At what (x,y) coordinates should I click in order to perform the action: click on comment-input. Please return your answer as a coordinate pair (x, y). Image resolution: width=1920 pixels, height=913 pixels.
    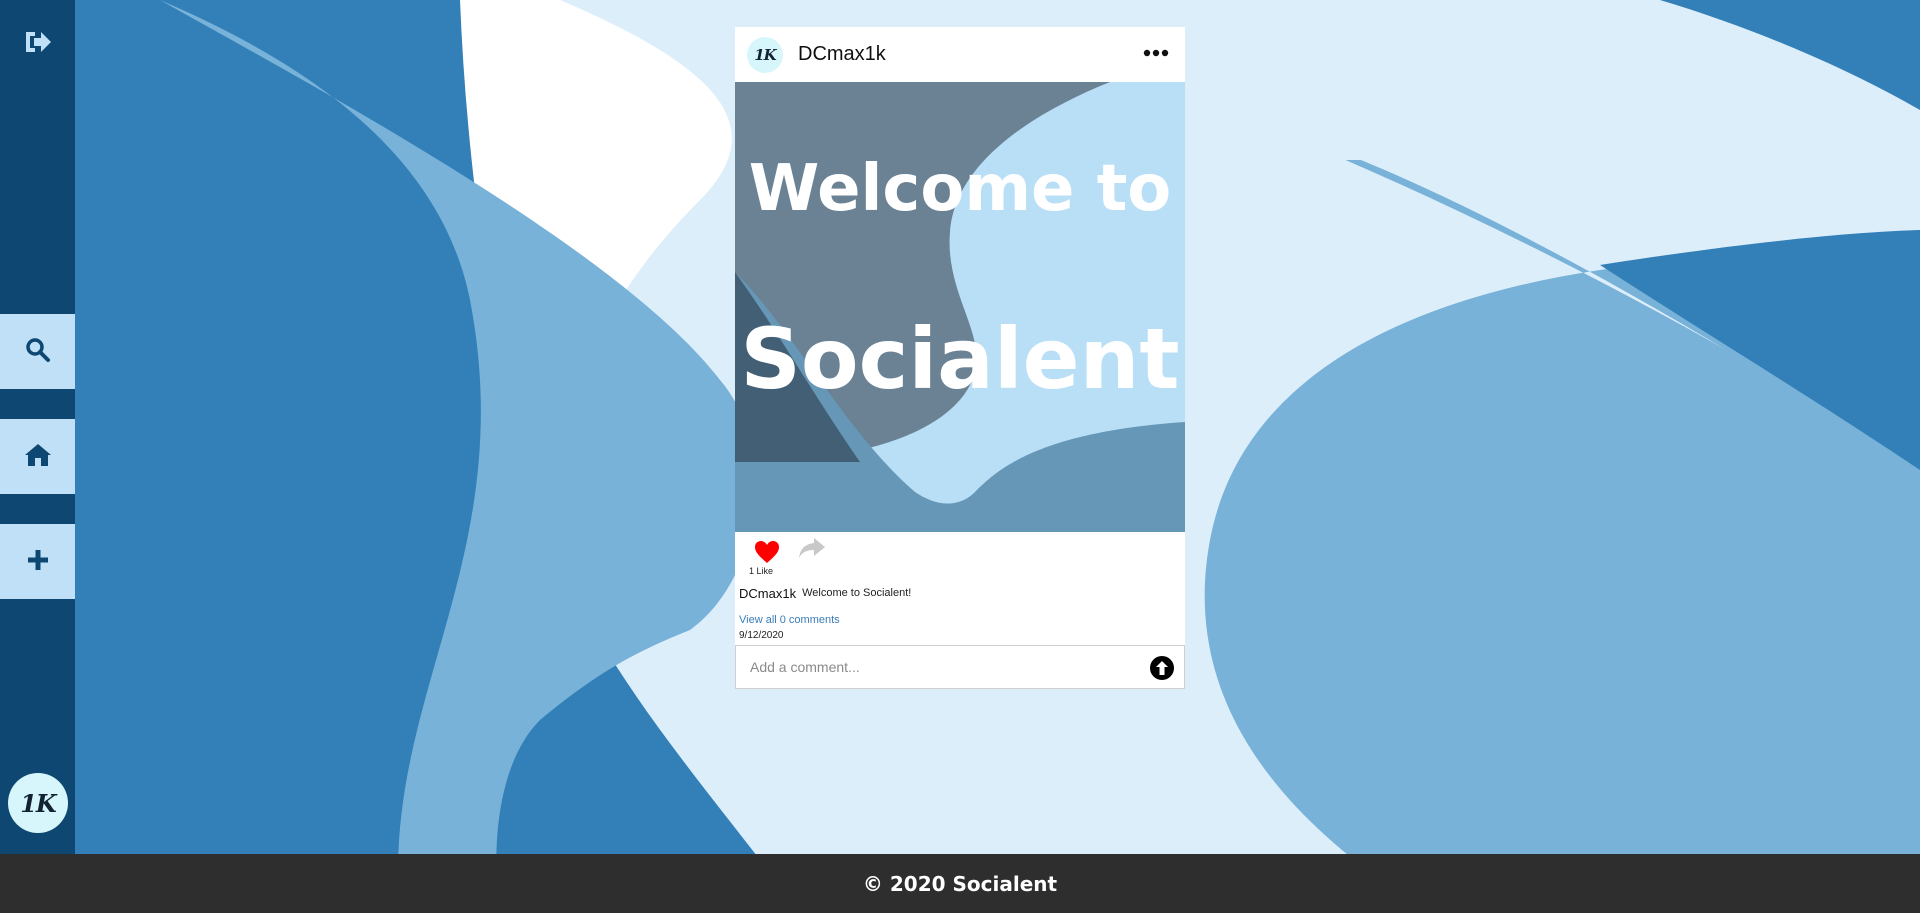
    Looking at the image, I should click on (945, 667).